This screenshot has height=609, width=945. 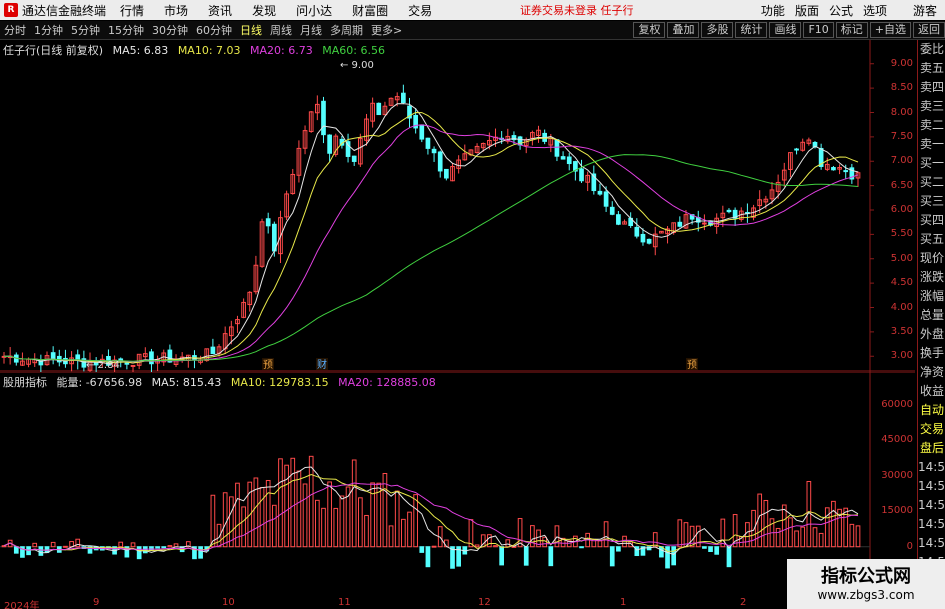 What do you see at coordinates (931, 486) in the screenshot?
I see `sidebar-label-23: 14:56` at bounding box center [931, 486].